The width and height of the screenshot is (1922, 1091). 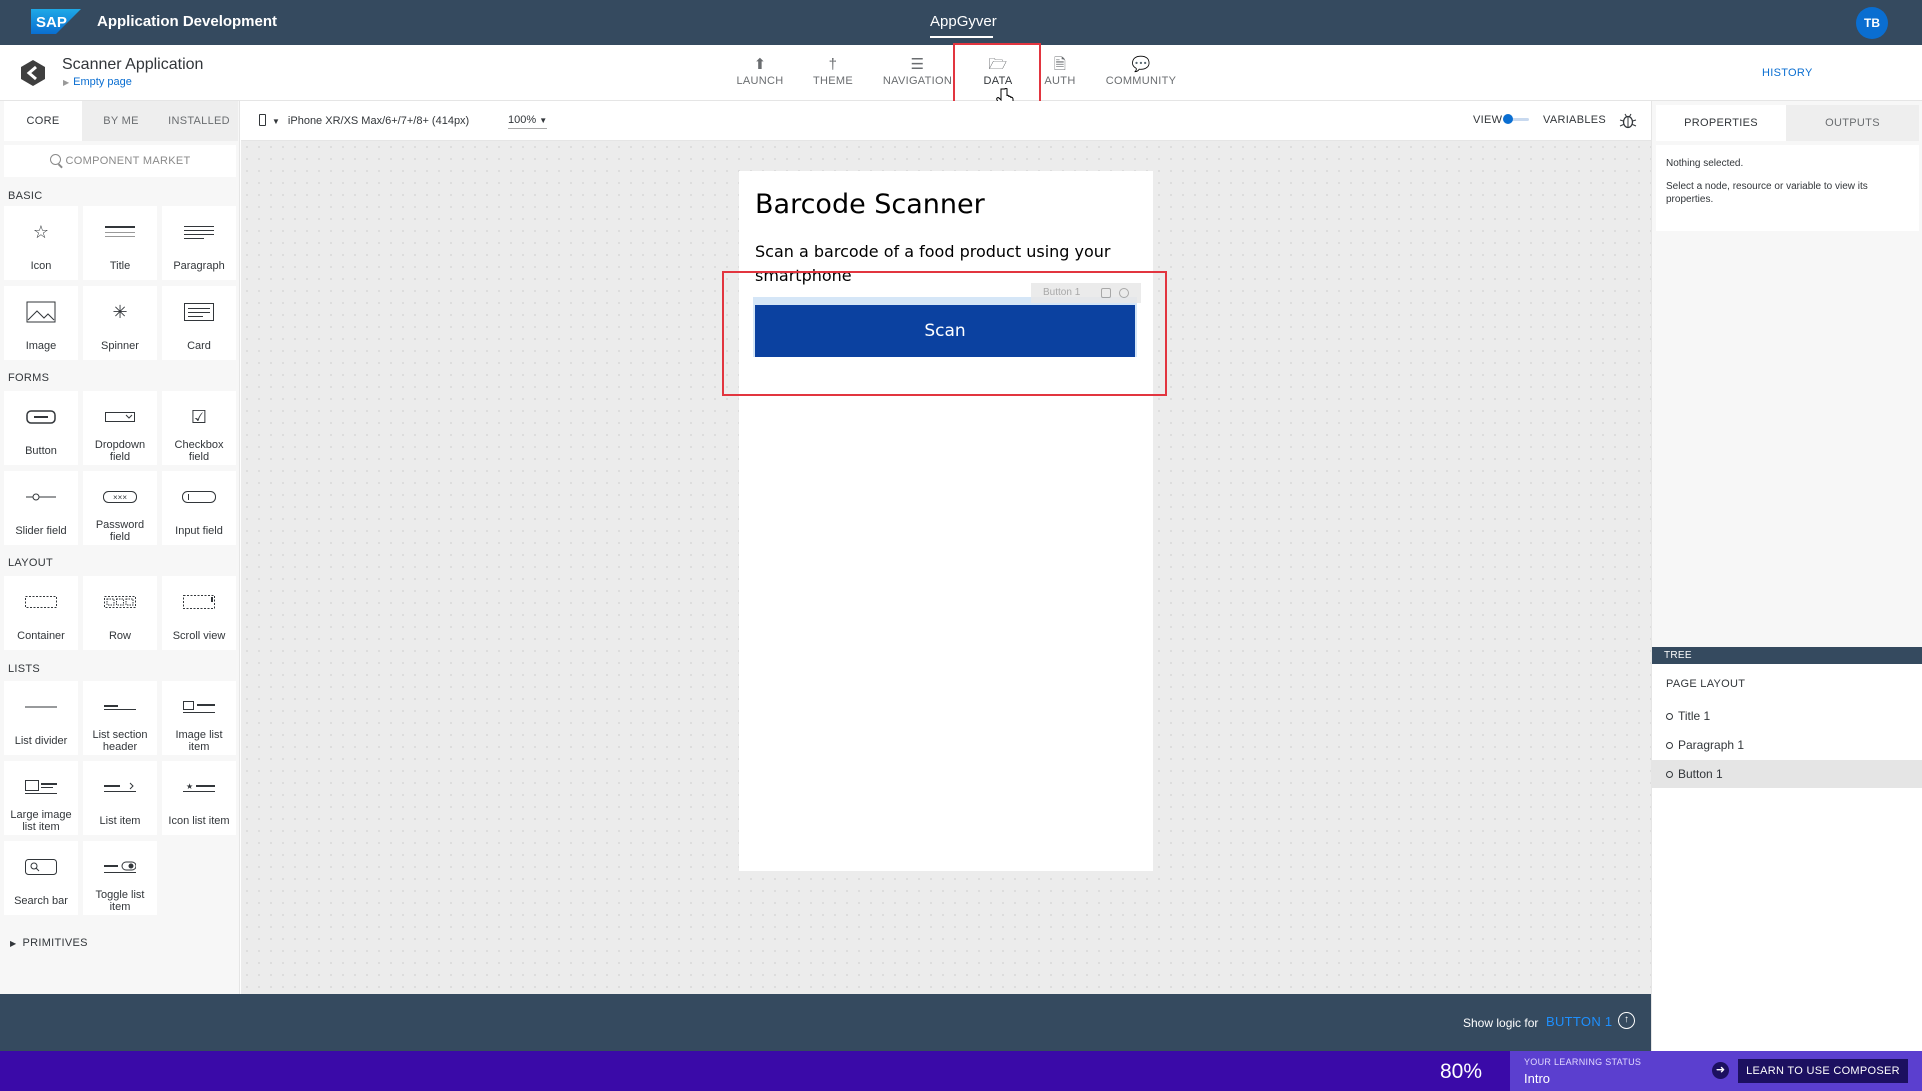 I want to click on tree-item-title-1: Title 1, so click(x=1787, y=716).